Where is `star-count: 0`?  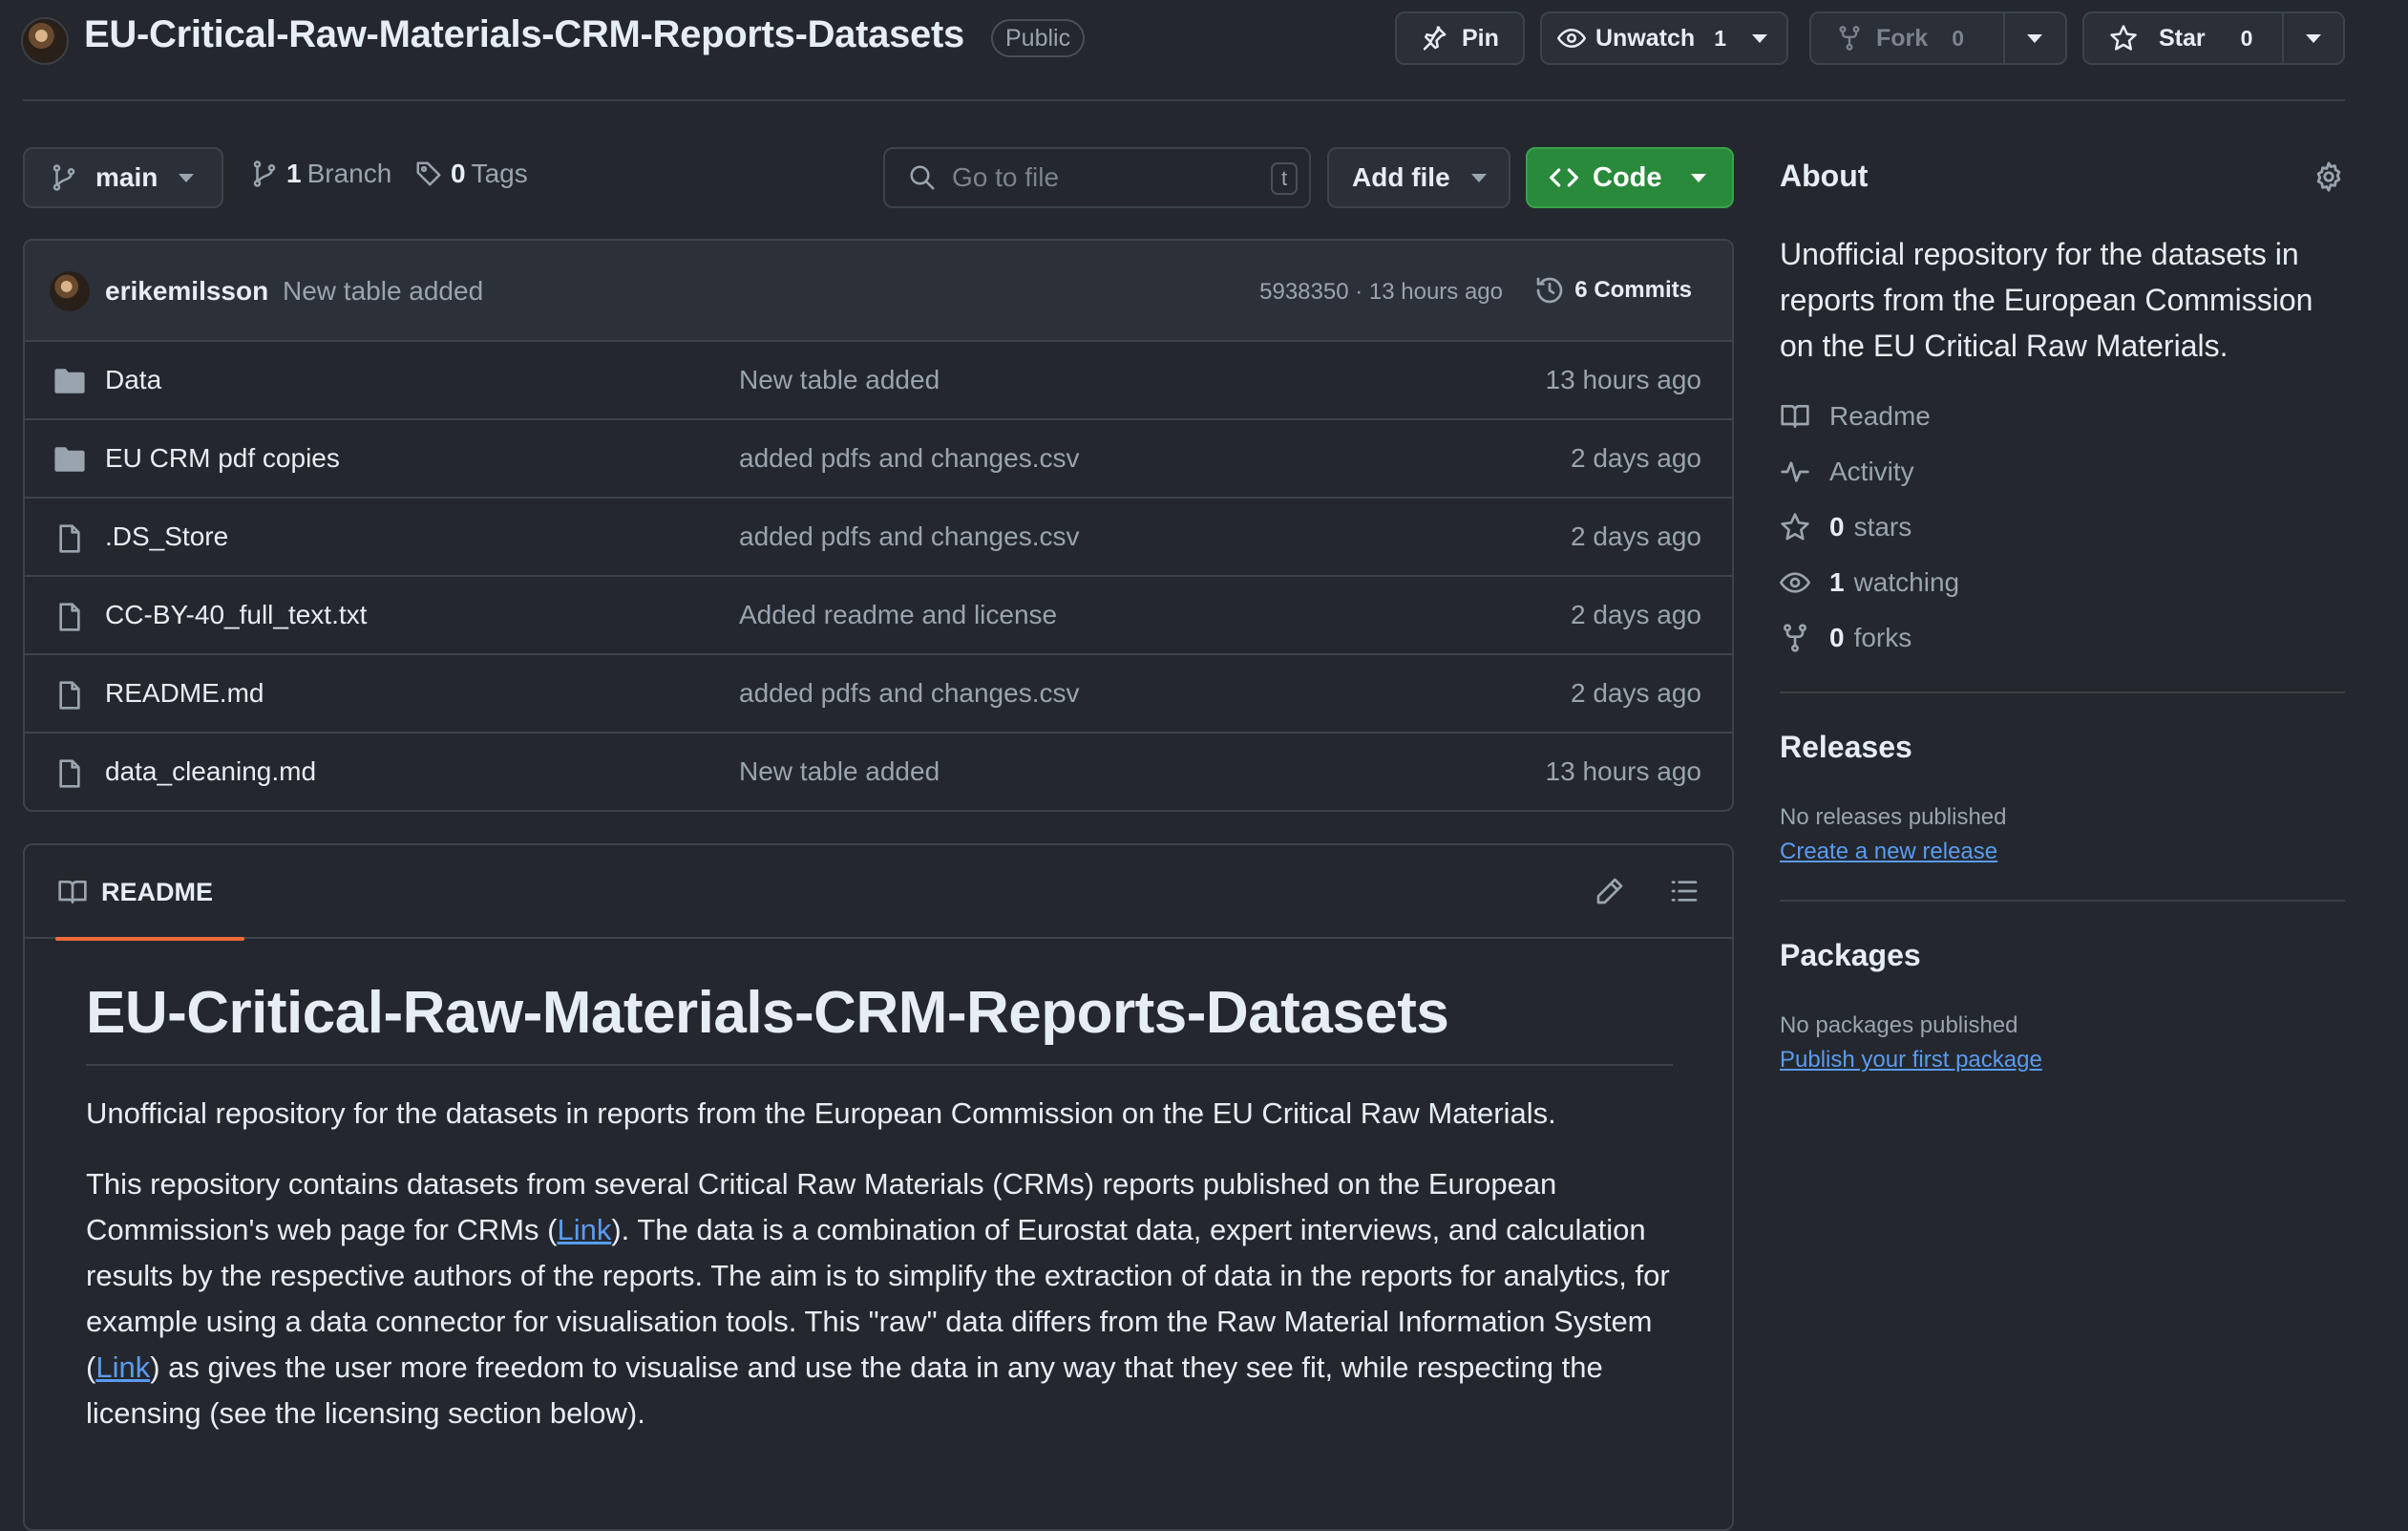
star-count: 0 is located at coordinates (2246, 38).